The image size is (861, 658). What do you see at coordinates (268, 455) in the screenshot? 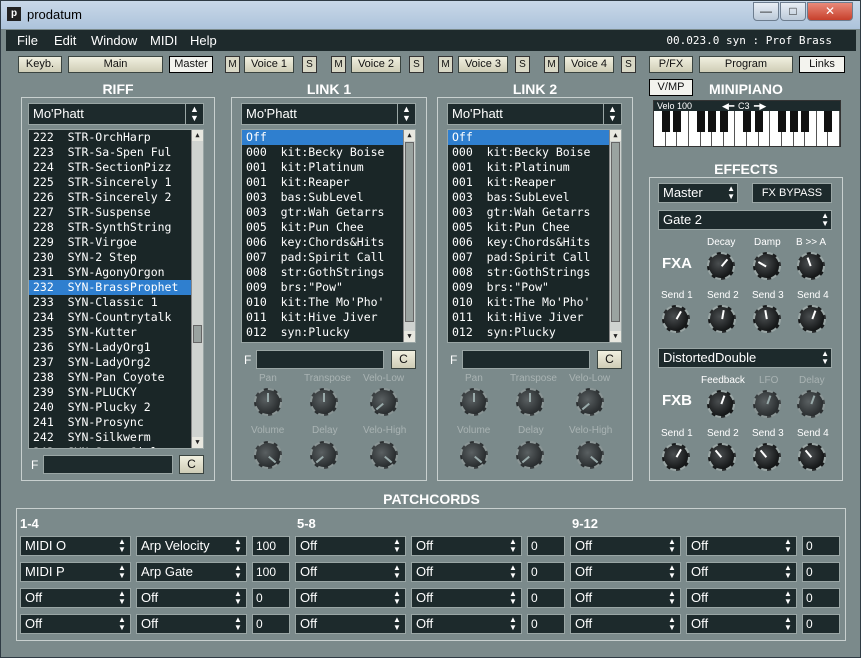
I see `link1-volume-knob` at bounding box center [268, 455].